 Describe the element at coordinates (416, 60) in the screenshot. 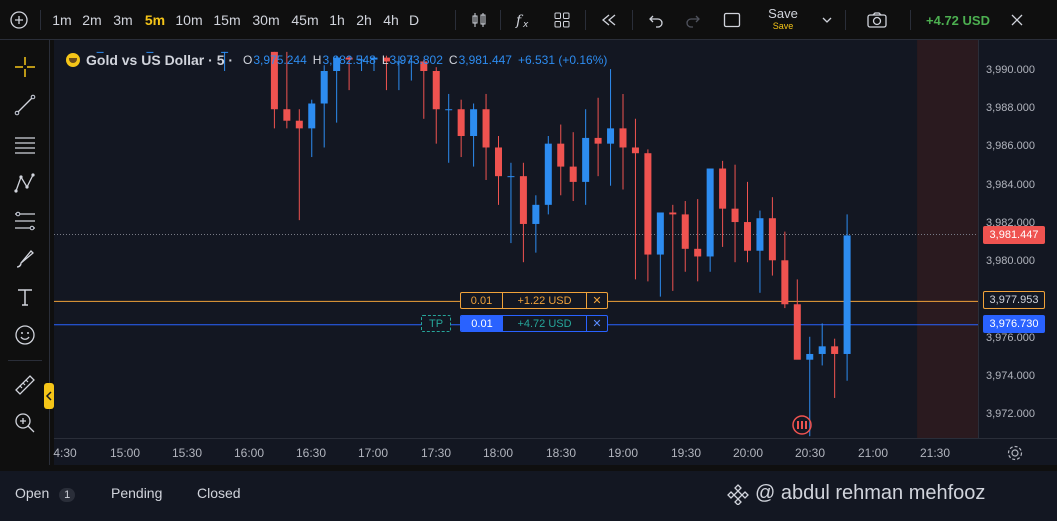

I see `low-value: 3,973.802` at that location.